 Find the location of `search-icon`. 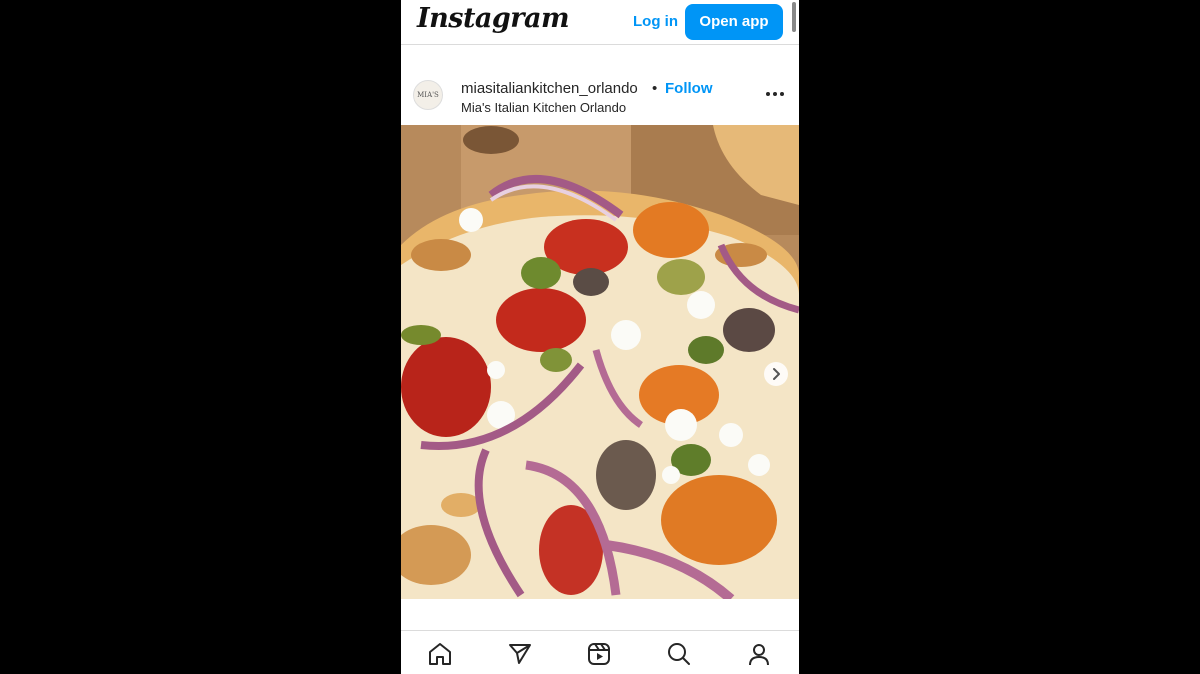

search-icon is located at coordinates (679, 654).